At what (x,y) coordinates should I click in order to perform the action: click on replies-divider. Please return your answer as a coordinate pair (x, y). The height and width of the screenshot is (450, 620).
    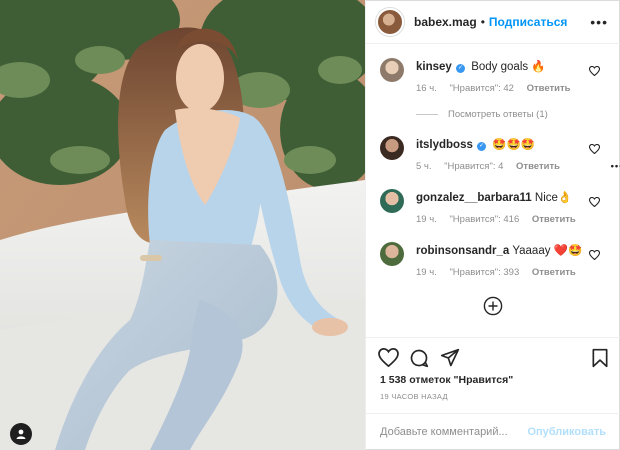
    Looking at the image, I should click on (427, 114).